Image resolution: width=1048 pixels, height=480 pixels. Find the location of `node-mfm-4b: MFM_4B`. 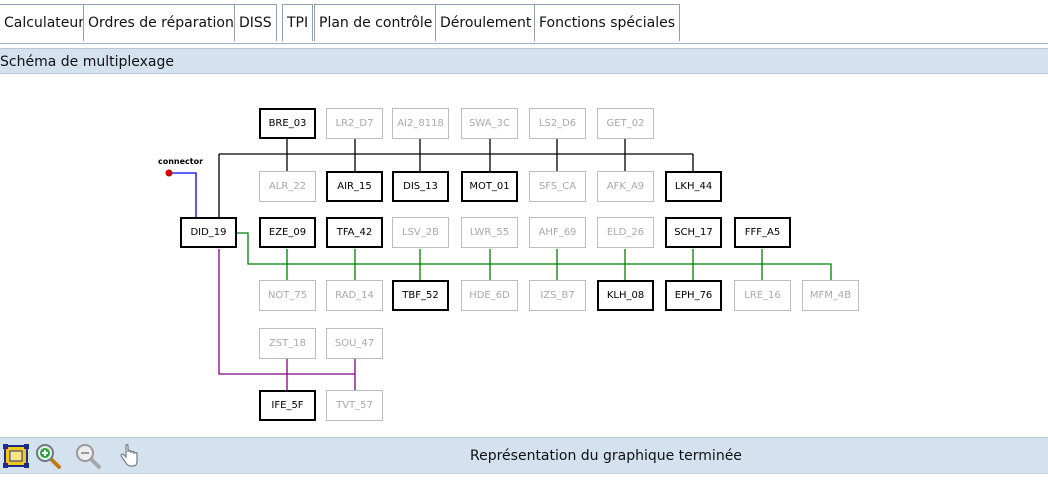

node-mfm-4b: MFM_4B is located at coordinates (830, 295).